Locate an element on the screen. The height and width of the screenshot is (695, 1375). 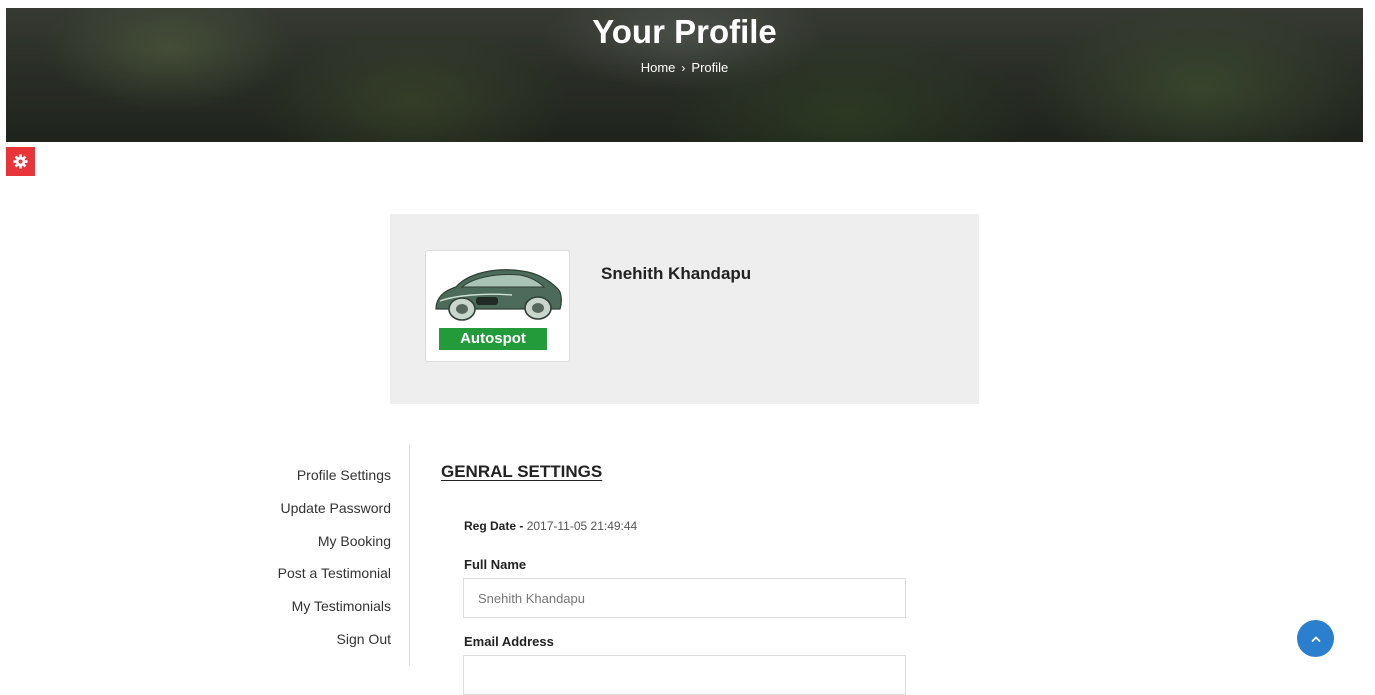
page-title: Your Profile is located at coordinates (684, 31).